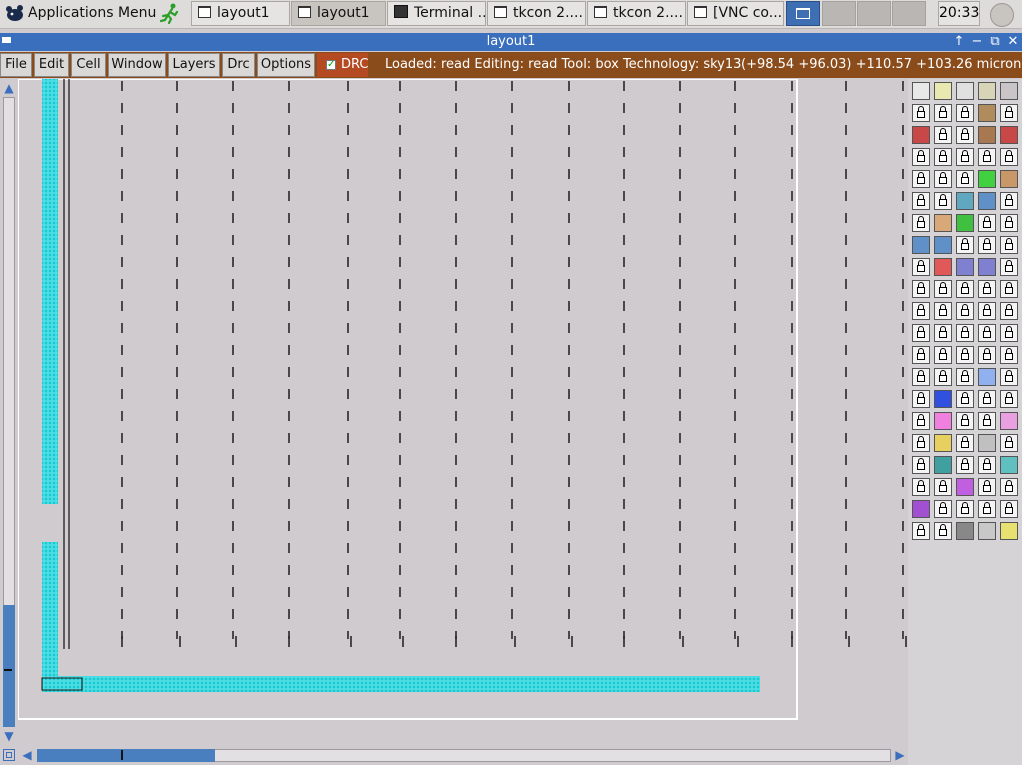 This screenshot has height=765, width=1022. Describe the element at coordinates (126, 755) in the screenshot. I see `horizontal-scroll-thumb` at that location.